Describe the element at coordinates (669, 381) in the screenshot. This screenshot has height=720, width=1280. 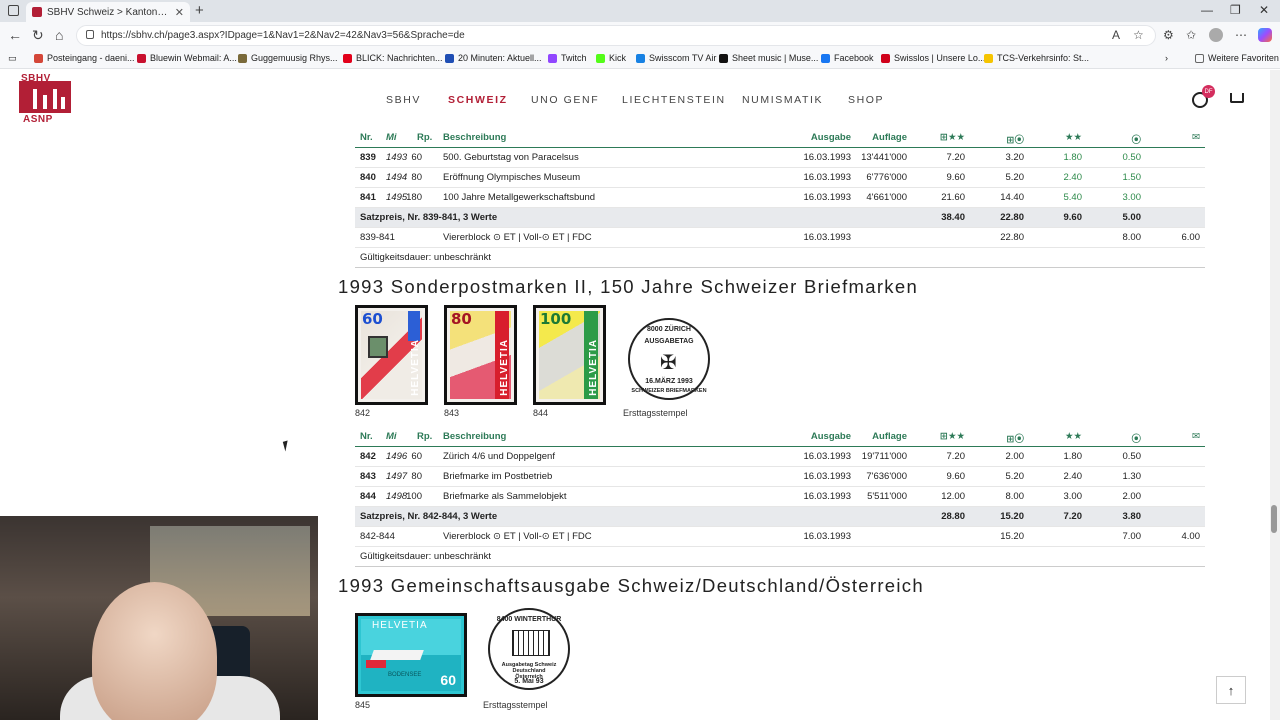
I see `cancel-date: 16.MÄRZ 1993` at that location.